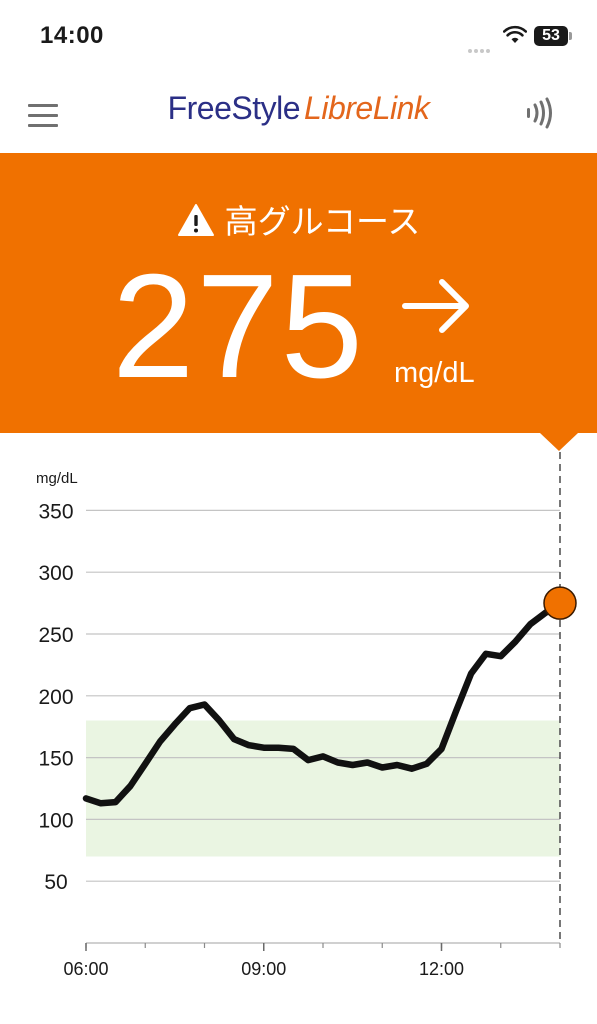 Image resolution: width=597 pixels, height=1024 pixels. Describe the element at coordinates (263, 969) in the screenshot. I see `x-tick-label: 09:00` at that location.